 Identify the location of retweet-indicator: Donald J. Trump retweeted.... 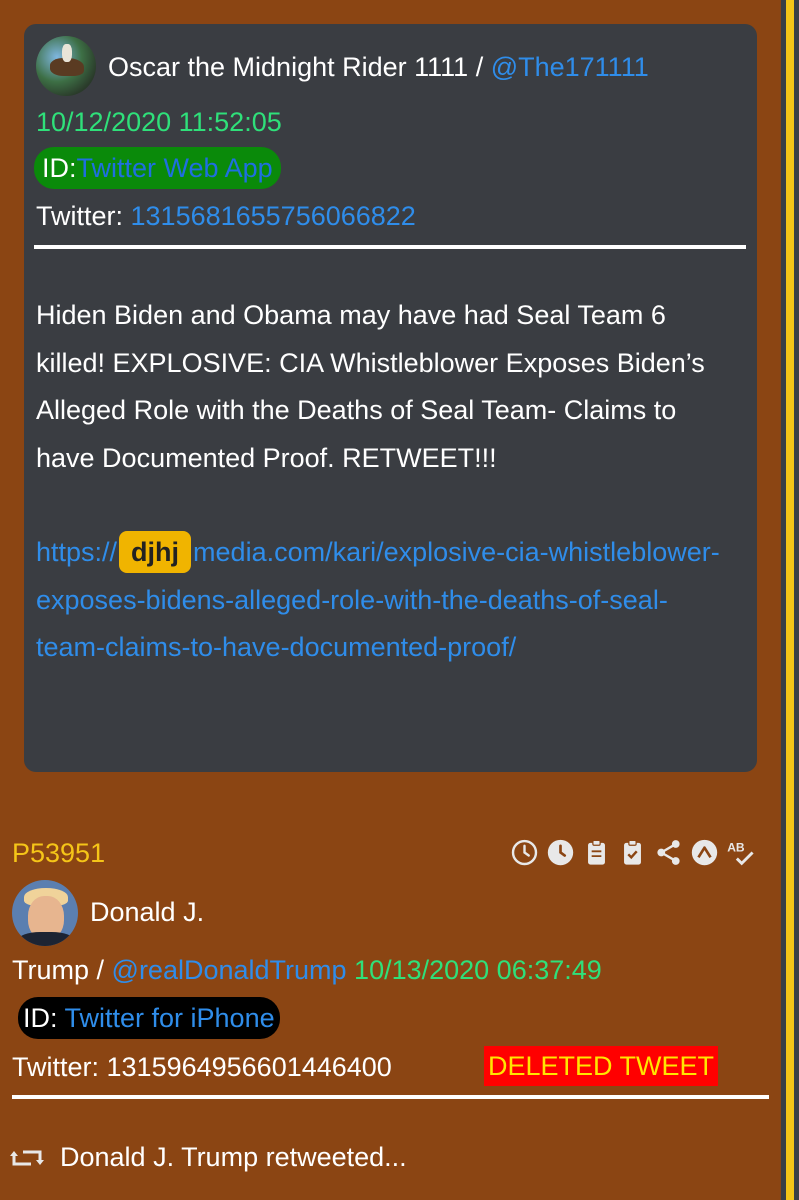
(208, 1157).